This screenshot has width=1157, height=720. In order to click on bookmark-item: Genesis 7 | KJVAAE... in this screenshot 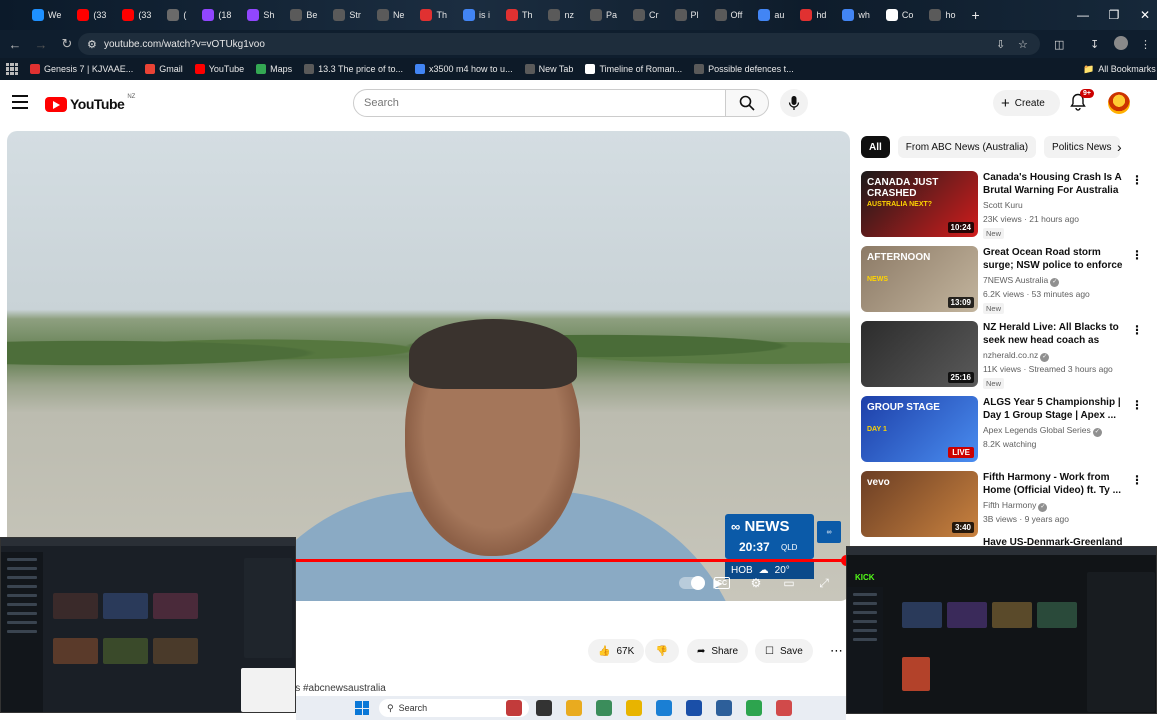, I will do `click(81, 69)`.